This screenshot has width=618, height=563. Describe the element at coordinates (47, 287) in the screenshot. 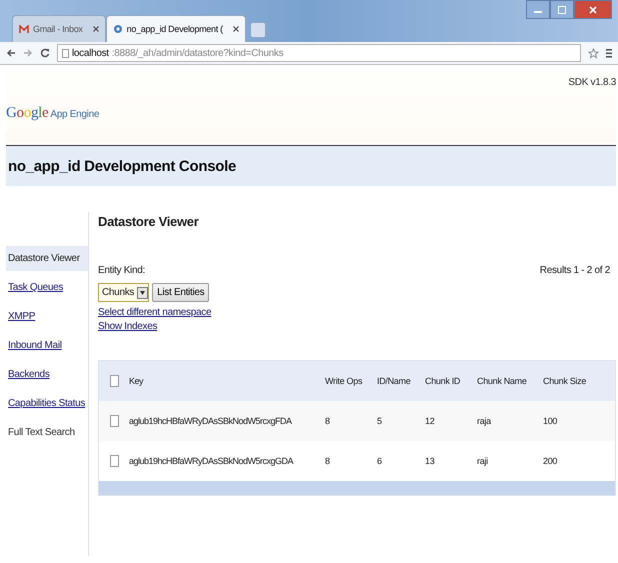

I see `sidebar-item: Task Queues` at that location.